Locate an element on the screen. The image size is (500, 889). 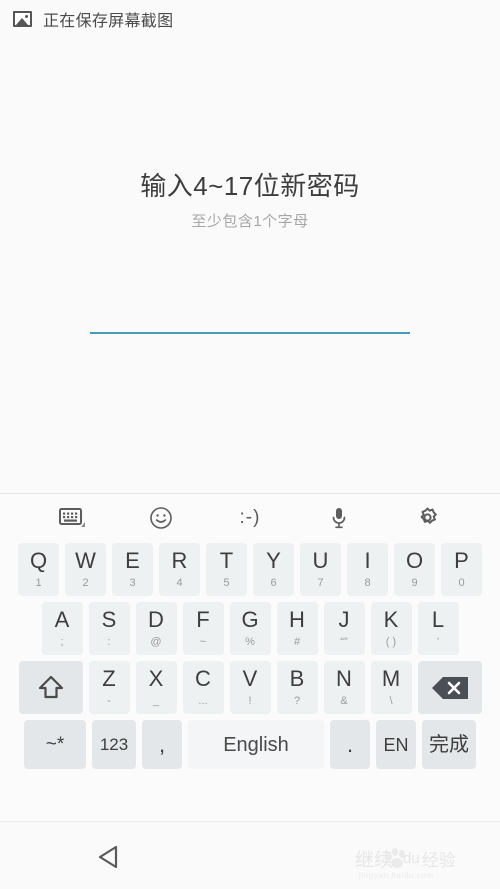
space-key: English is located at coordinates (256, 744).